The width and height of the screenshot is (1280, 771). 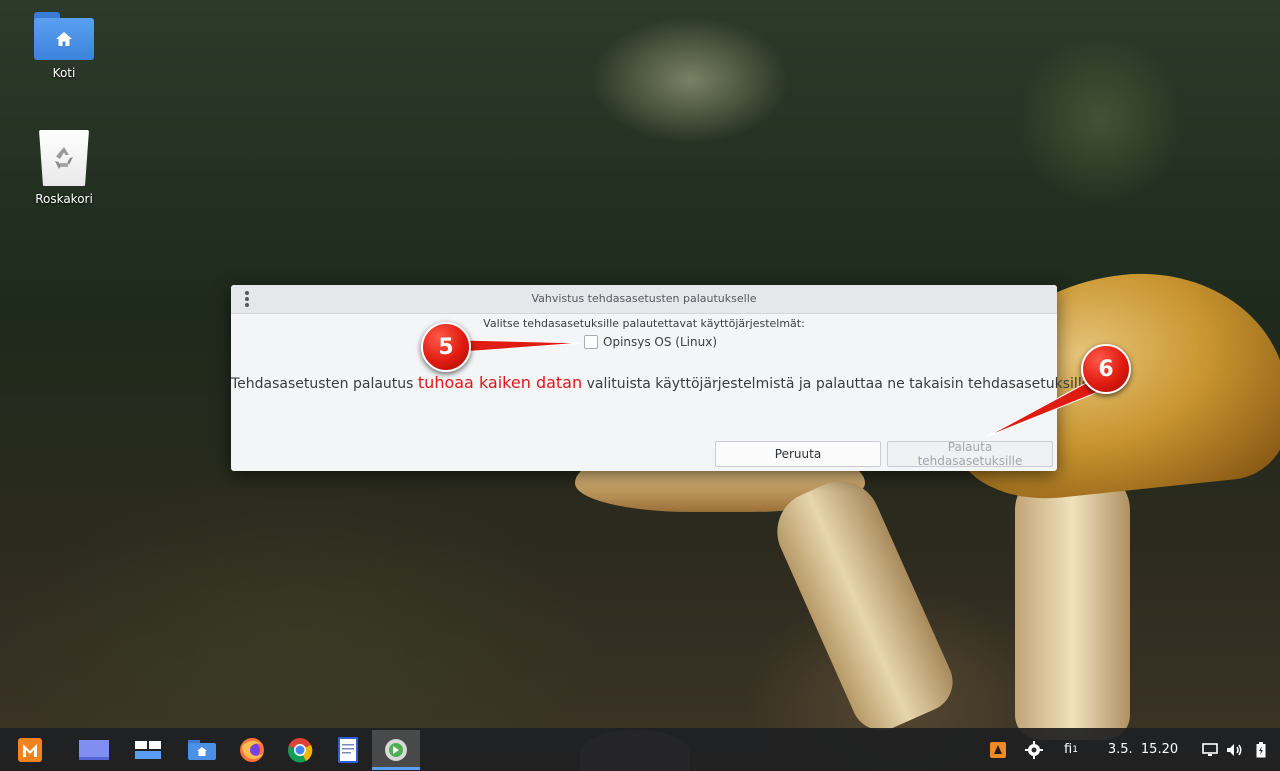 I want to click on taskbar: fi 1 3.5. 15.20, so click(x=640, y=749).